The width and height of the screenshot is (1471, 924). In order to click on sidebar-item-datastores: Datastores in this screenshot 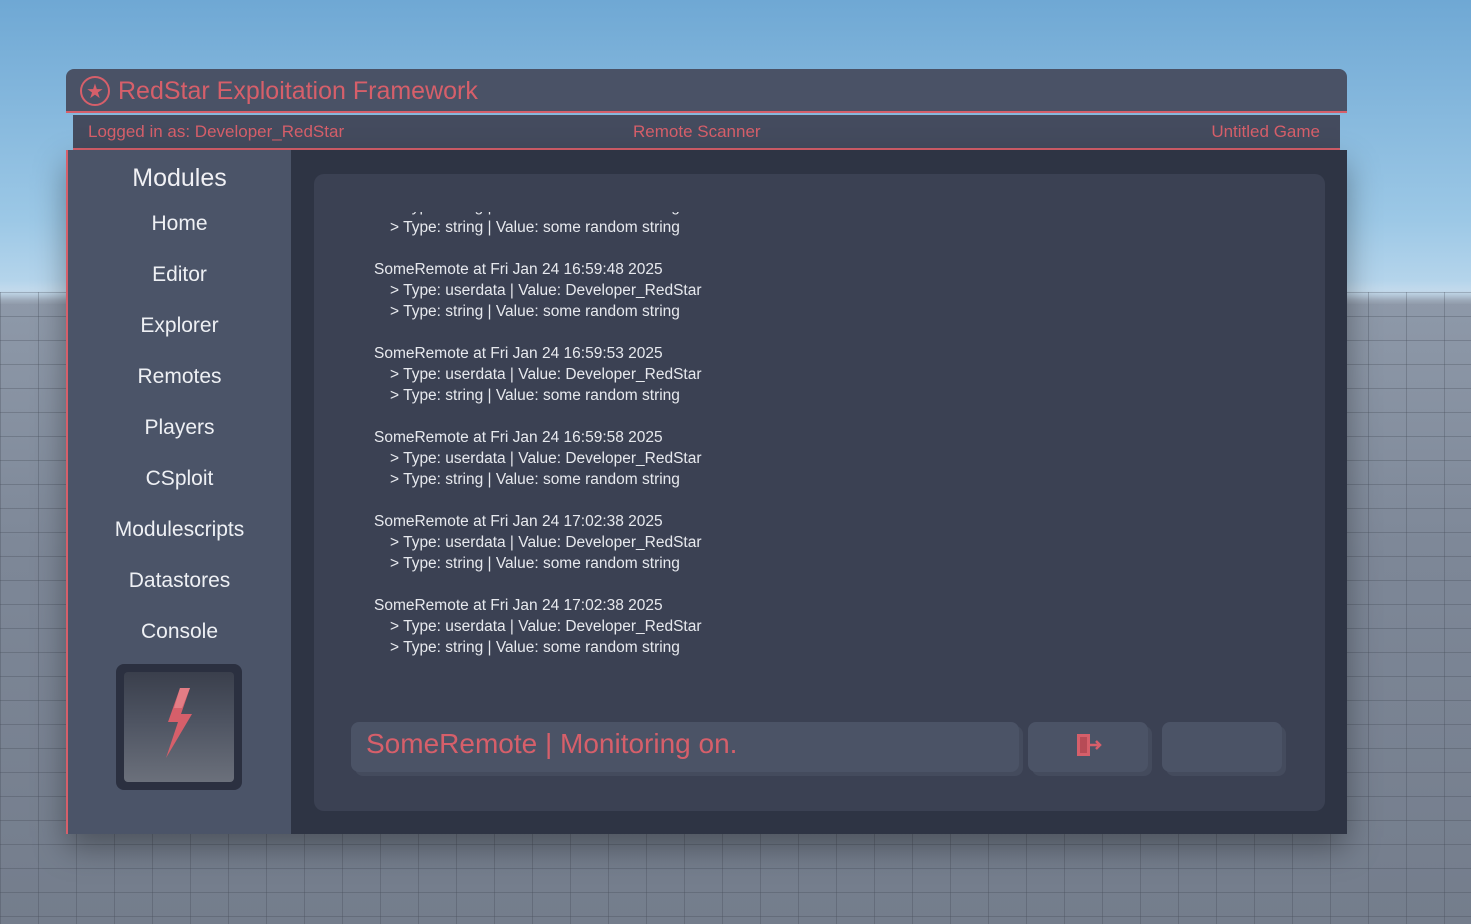, I will do `click(179, 581)`.